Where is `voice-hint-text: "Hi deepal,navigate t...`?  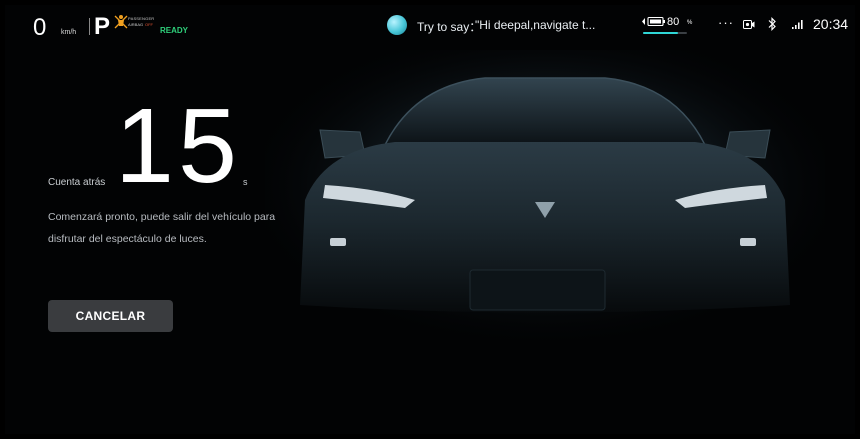
voice-hint-text: "Hi deepal,navigate t... is located at coordinates (535, 25).